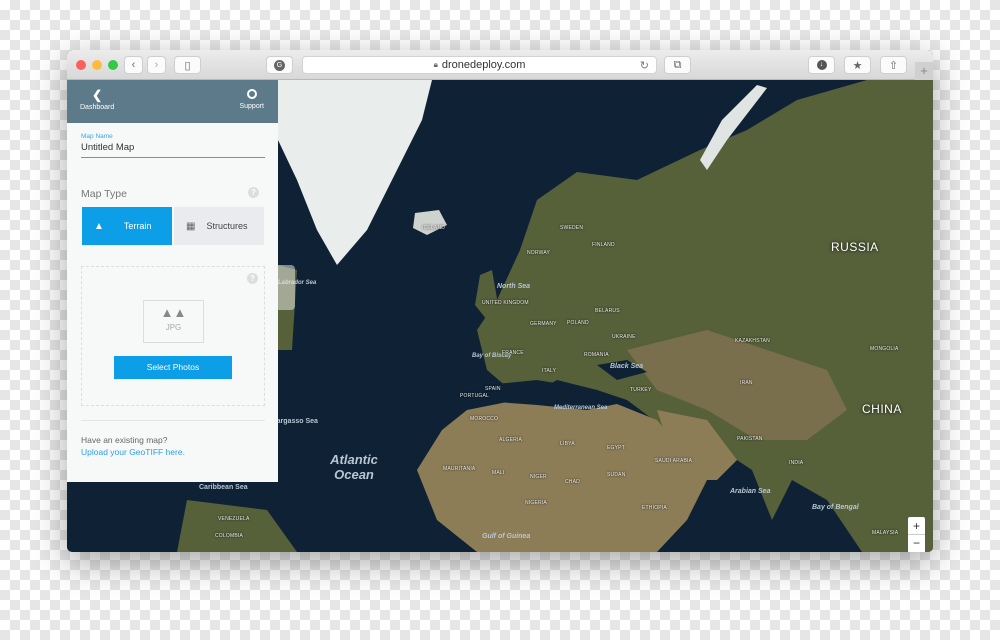 The width and height of the screenshot is (1000, 640). What do you see at coordinates (916, 526) in the screenshot?
I see `zoom-in-button: +` at bounding box center [916, 526].